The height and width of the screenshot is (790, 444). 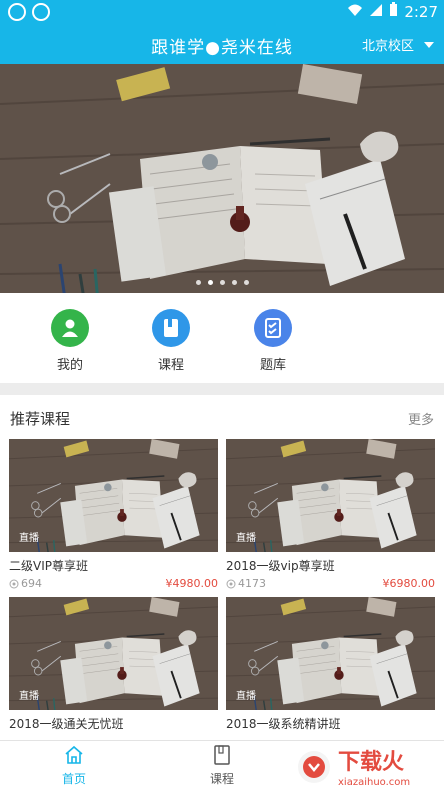 What do you see at coordinates (66, 724) in the screenshot?
I see `course-name: 2018一级通关无忧班` at bounding box center [66, 724].